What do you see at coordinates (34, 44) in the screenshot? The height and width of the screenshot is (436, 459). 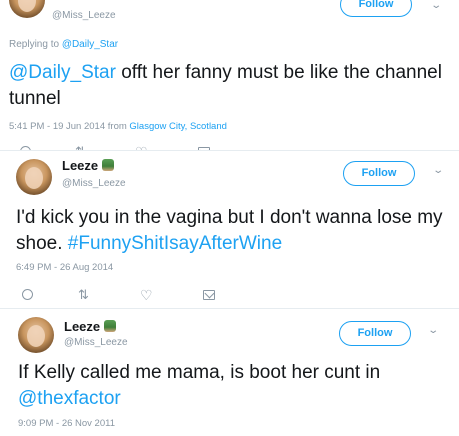 I see `replying-label: Replying to` at bounding box center [34, 44].